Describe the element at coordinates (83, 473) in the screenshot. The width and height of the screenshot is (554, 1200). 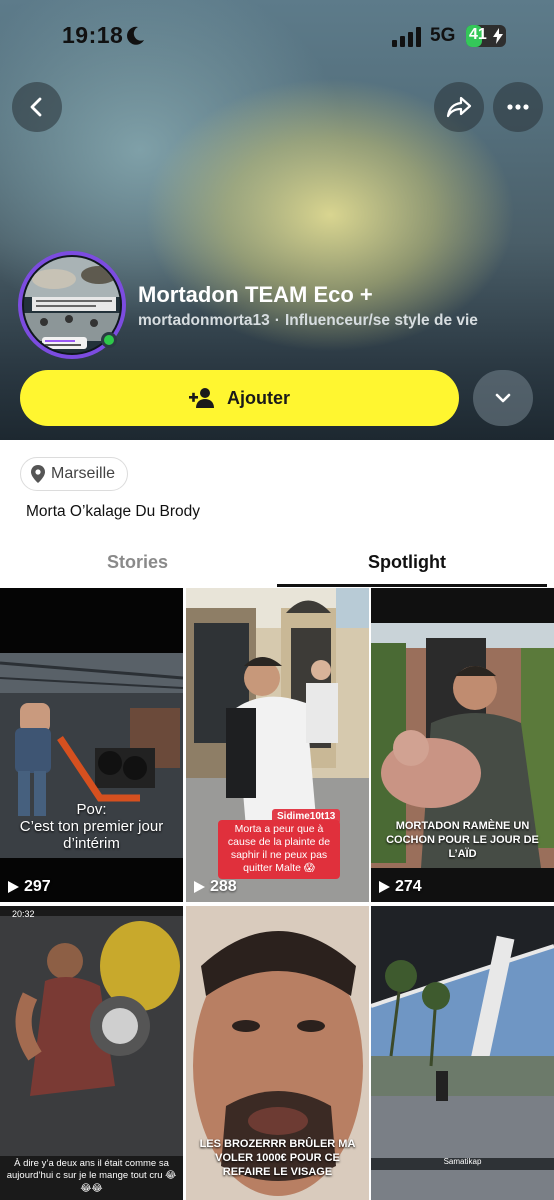
I see `location-label: Marseille` at that location.